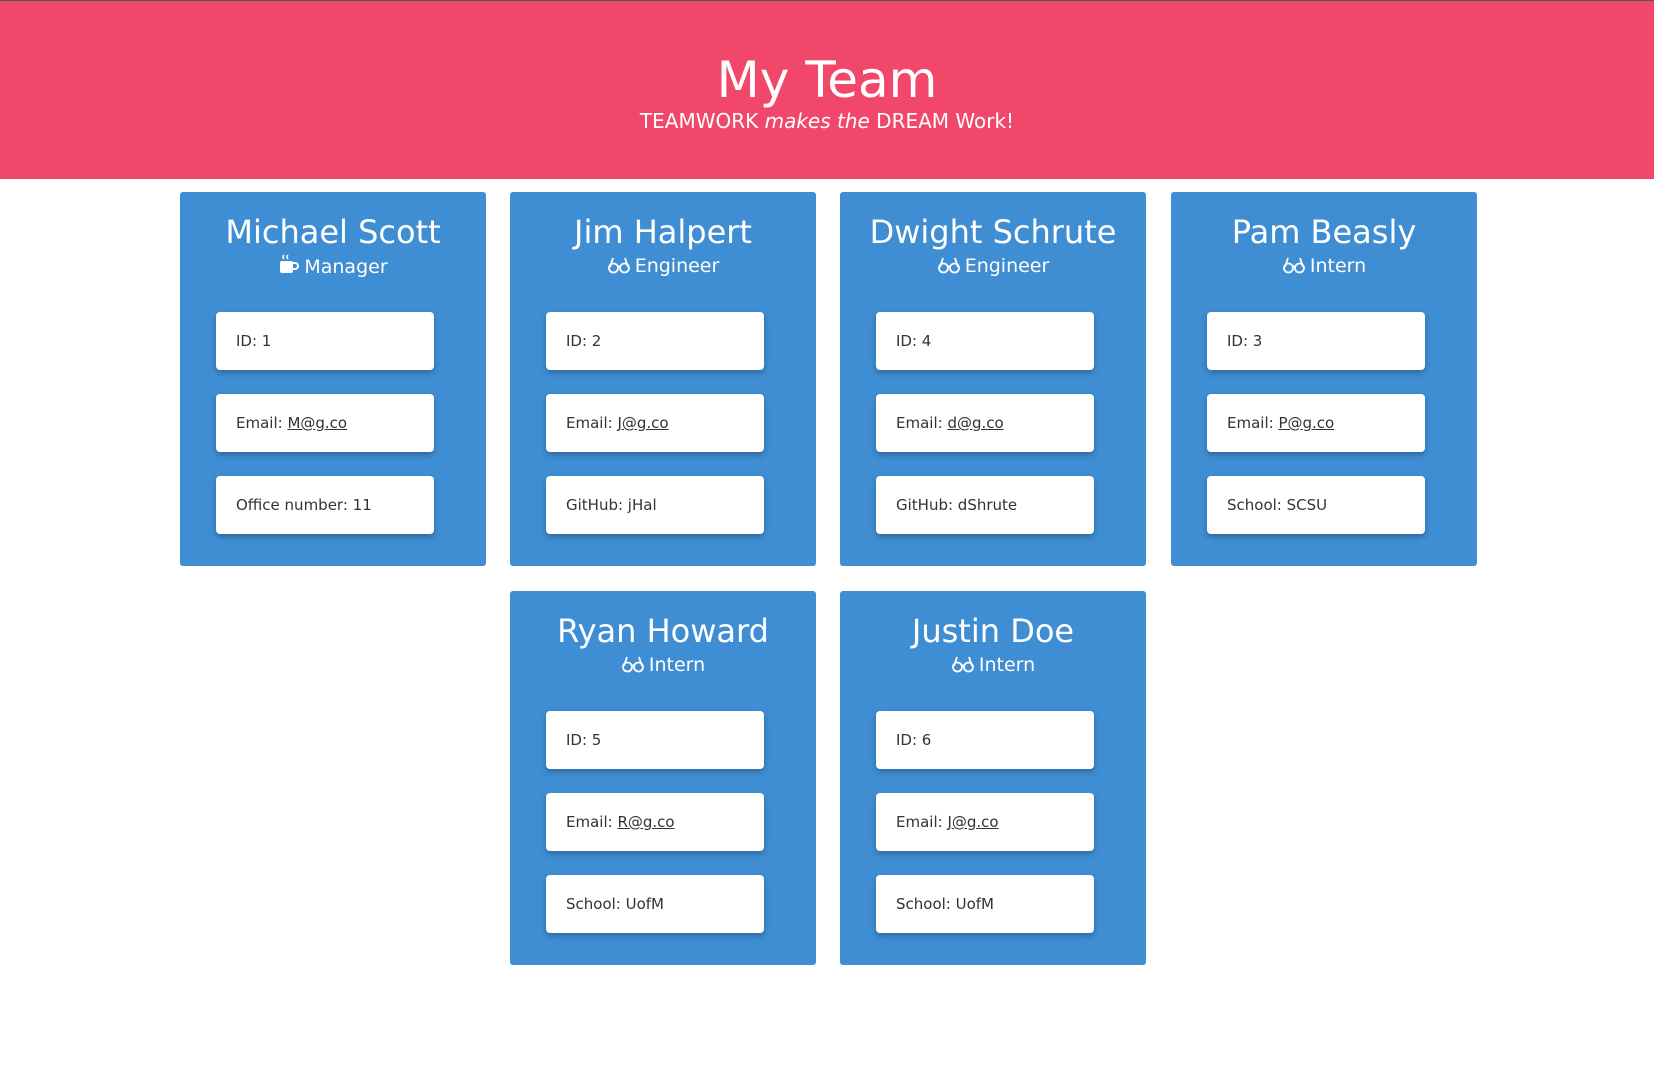  I want to click on email-link: R@g.co, so click(645, 822).